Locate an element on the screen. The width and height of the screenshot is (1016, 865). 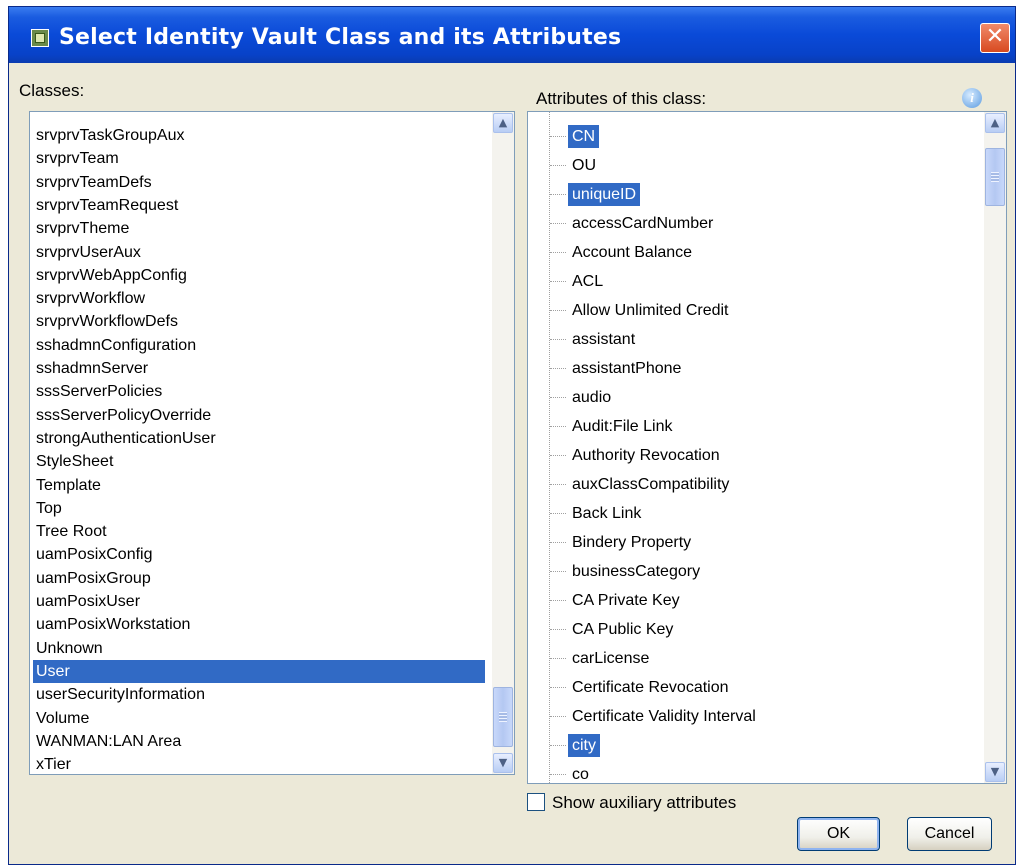
attribute-tree-item: carLicense is located at coordinates (748, 658).